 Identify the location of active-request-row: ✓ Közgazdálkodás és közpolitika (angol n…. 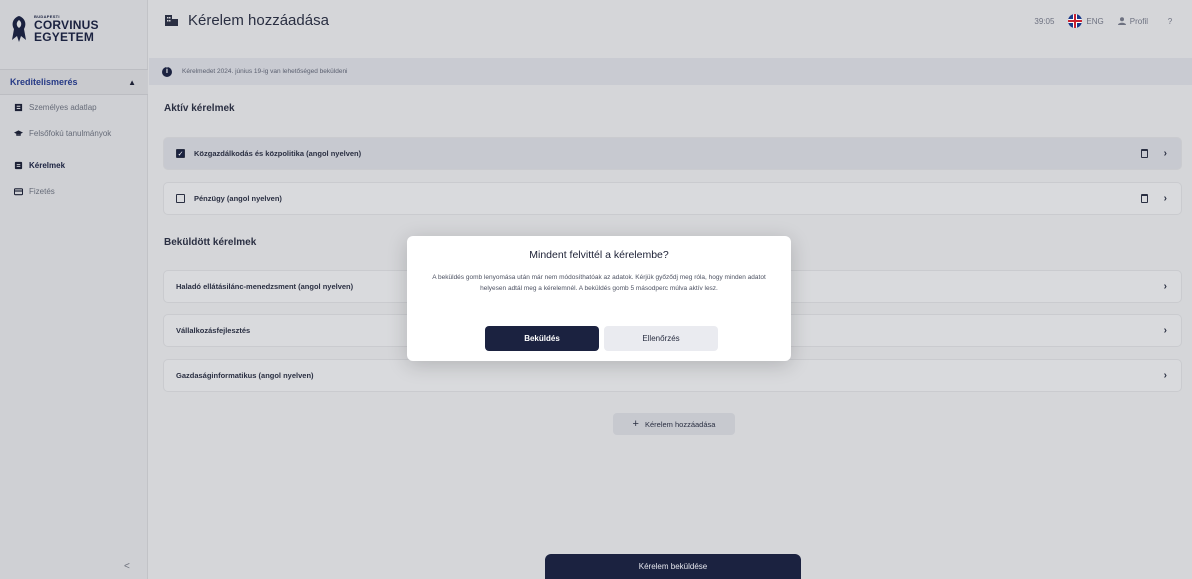
(672, 153).